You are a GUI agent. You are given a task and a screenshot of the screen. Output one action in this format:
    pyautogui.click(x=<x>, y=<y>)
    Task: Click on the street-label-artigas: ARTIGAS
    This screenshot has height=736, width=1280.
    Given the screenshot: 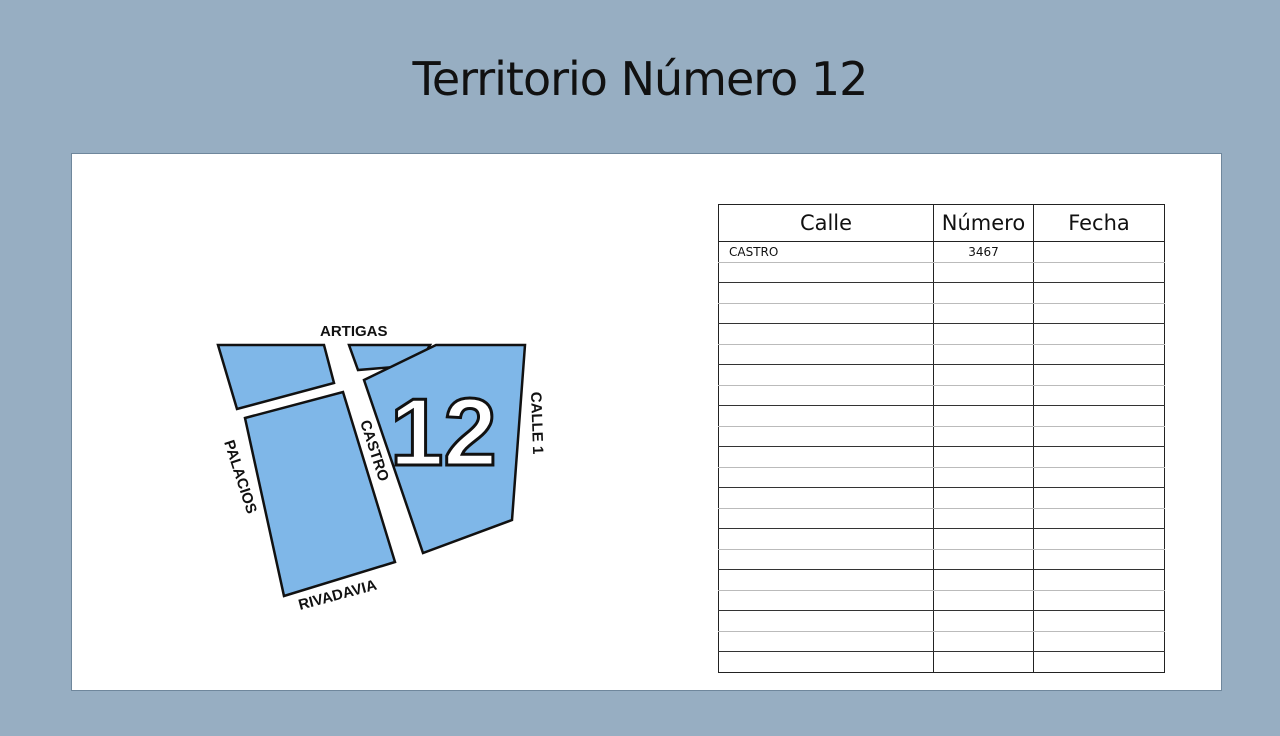 What is the action you would take?
    pyautogui.click(x=354, y=331)
    